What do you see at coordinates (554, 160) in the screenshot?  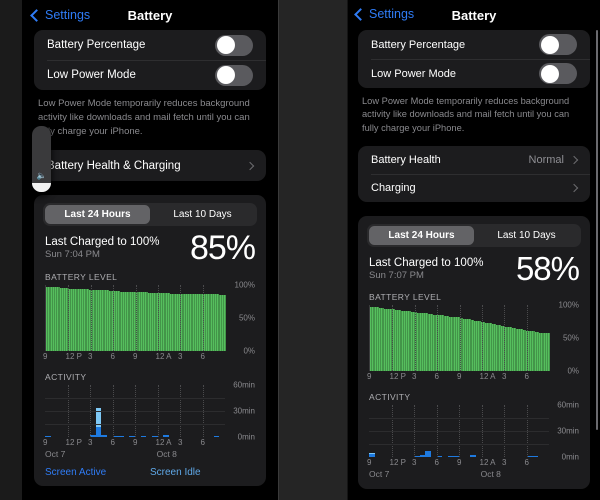 I see `row-accessory: Normal` at bounding box center [554, 160].